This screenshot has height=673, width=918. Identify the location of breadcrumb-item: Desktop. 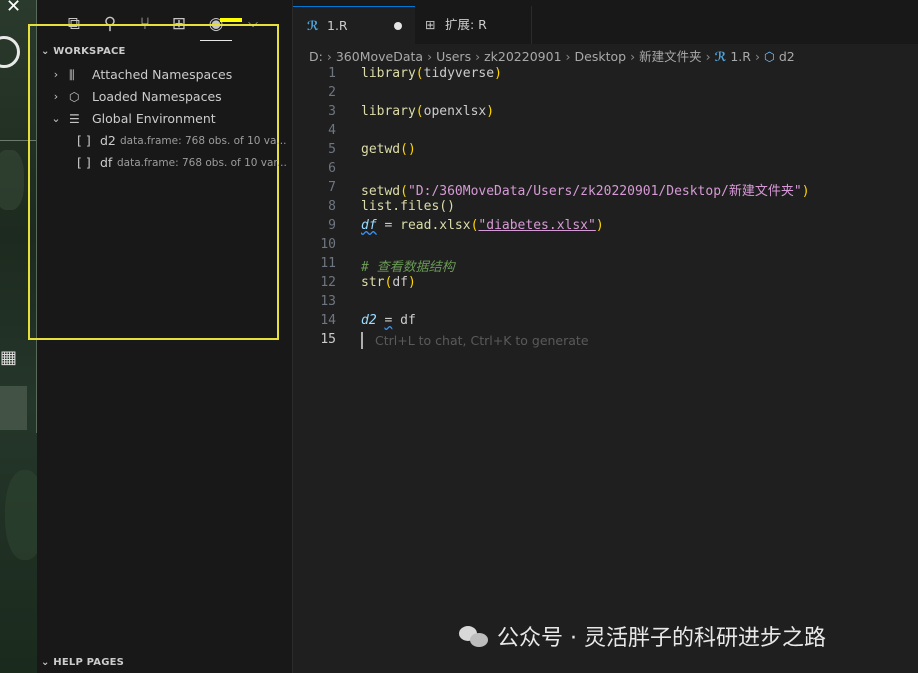
(601, 56).